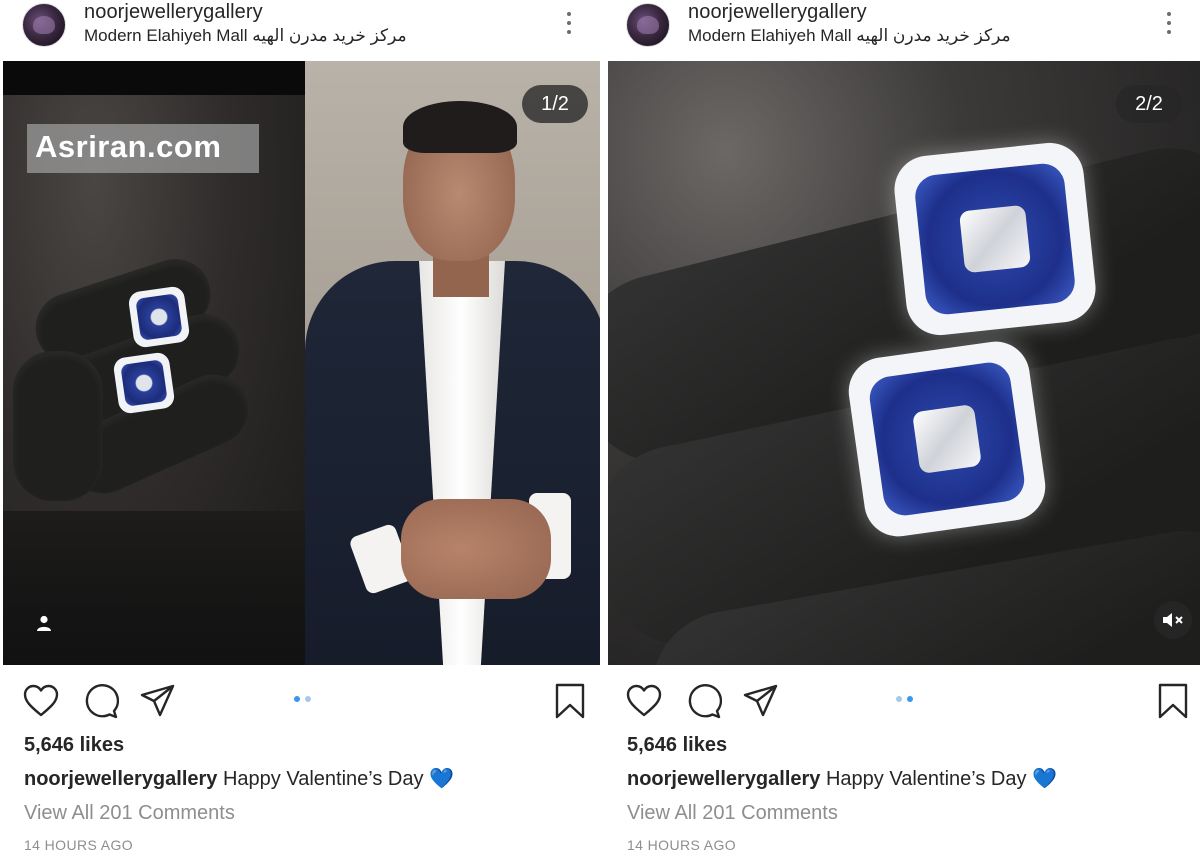 The height and width of the screenshot is (862, 1200). What do you see at coordinates (1149, 104) in the screenshot?
I see `carousel-counter: 2/2` at bounding box center [1149, 104].